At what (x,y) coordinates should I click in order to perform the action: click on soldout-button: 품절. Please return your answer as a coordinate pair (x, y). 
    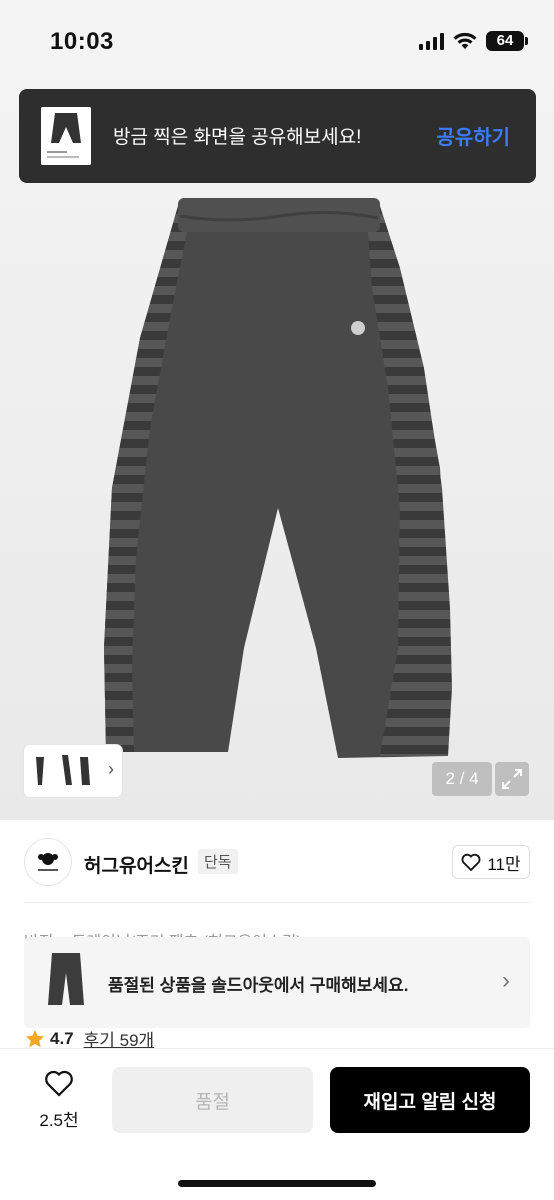
    Looking at the image, I should click on (212, 1100).